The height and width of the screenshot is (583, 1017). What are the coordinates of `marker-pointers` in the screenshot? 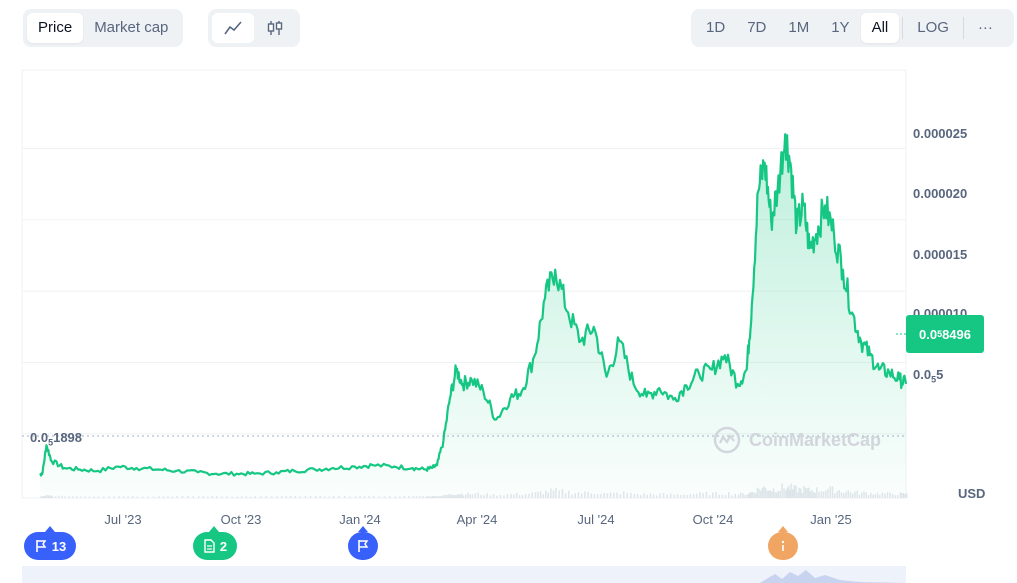 It's located at (416, 529).